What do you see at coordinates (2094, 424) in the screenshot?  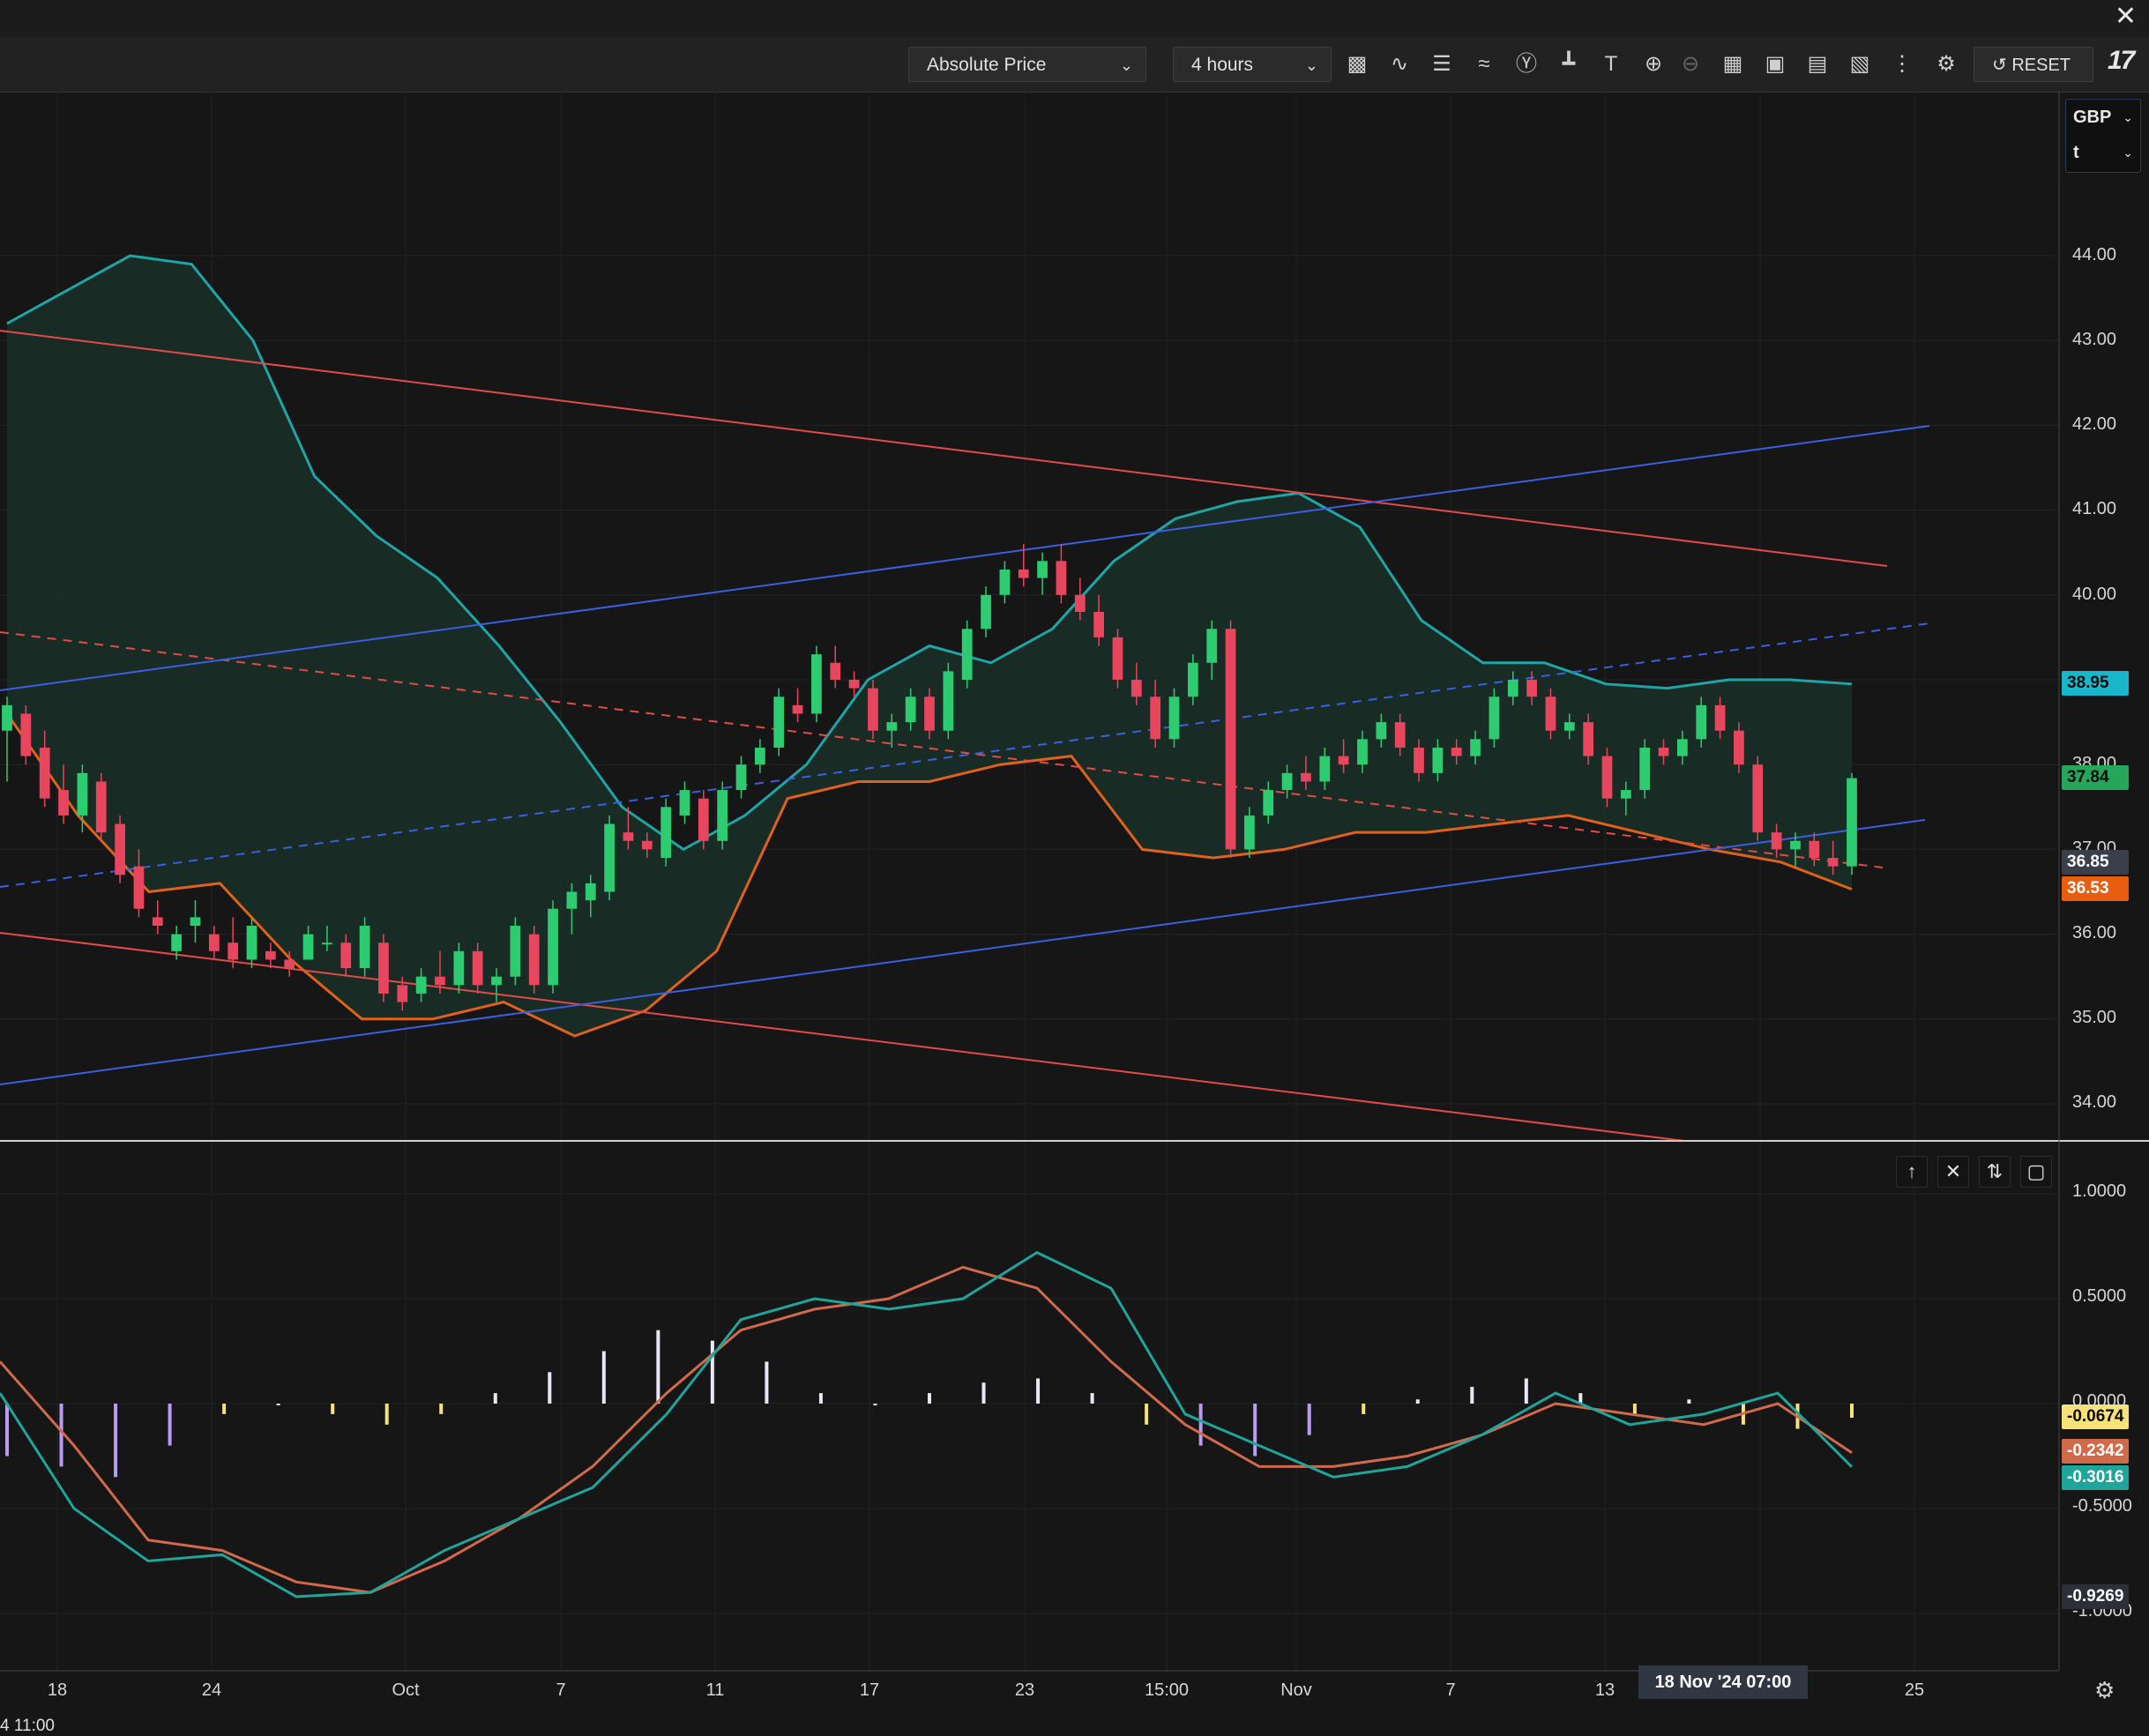 I see `price-tick: 42.00` at bounding box center [2094, 424].